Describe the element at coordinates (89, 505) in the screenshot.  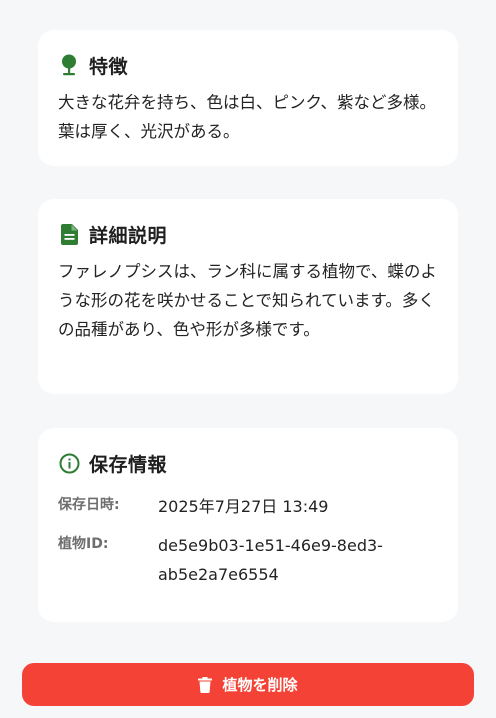
I see `saved-date-label: 保存日時:` at that location.